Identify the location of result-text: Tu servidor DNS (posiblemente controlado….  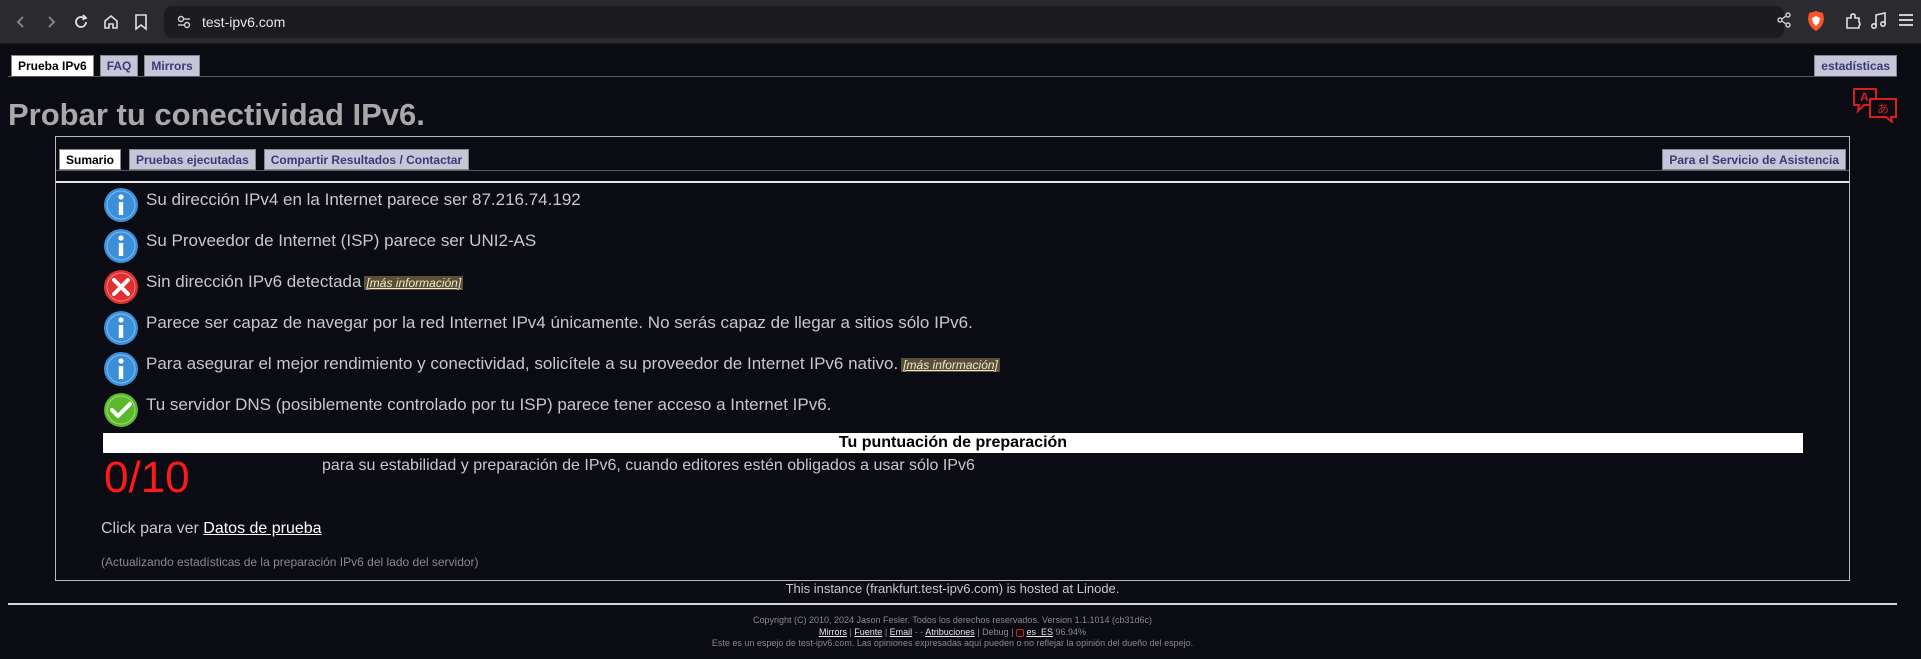
(489, 404).